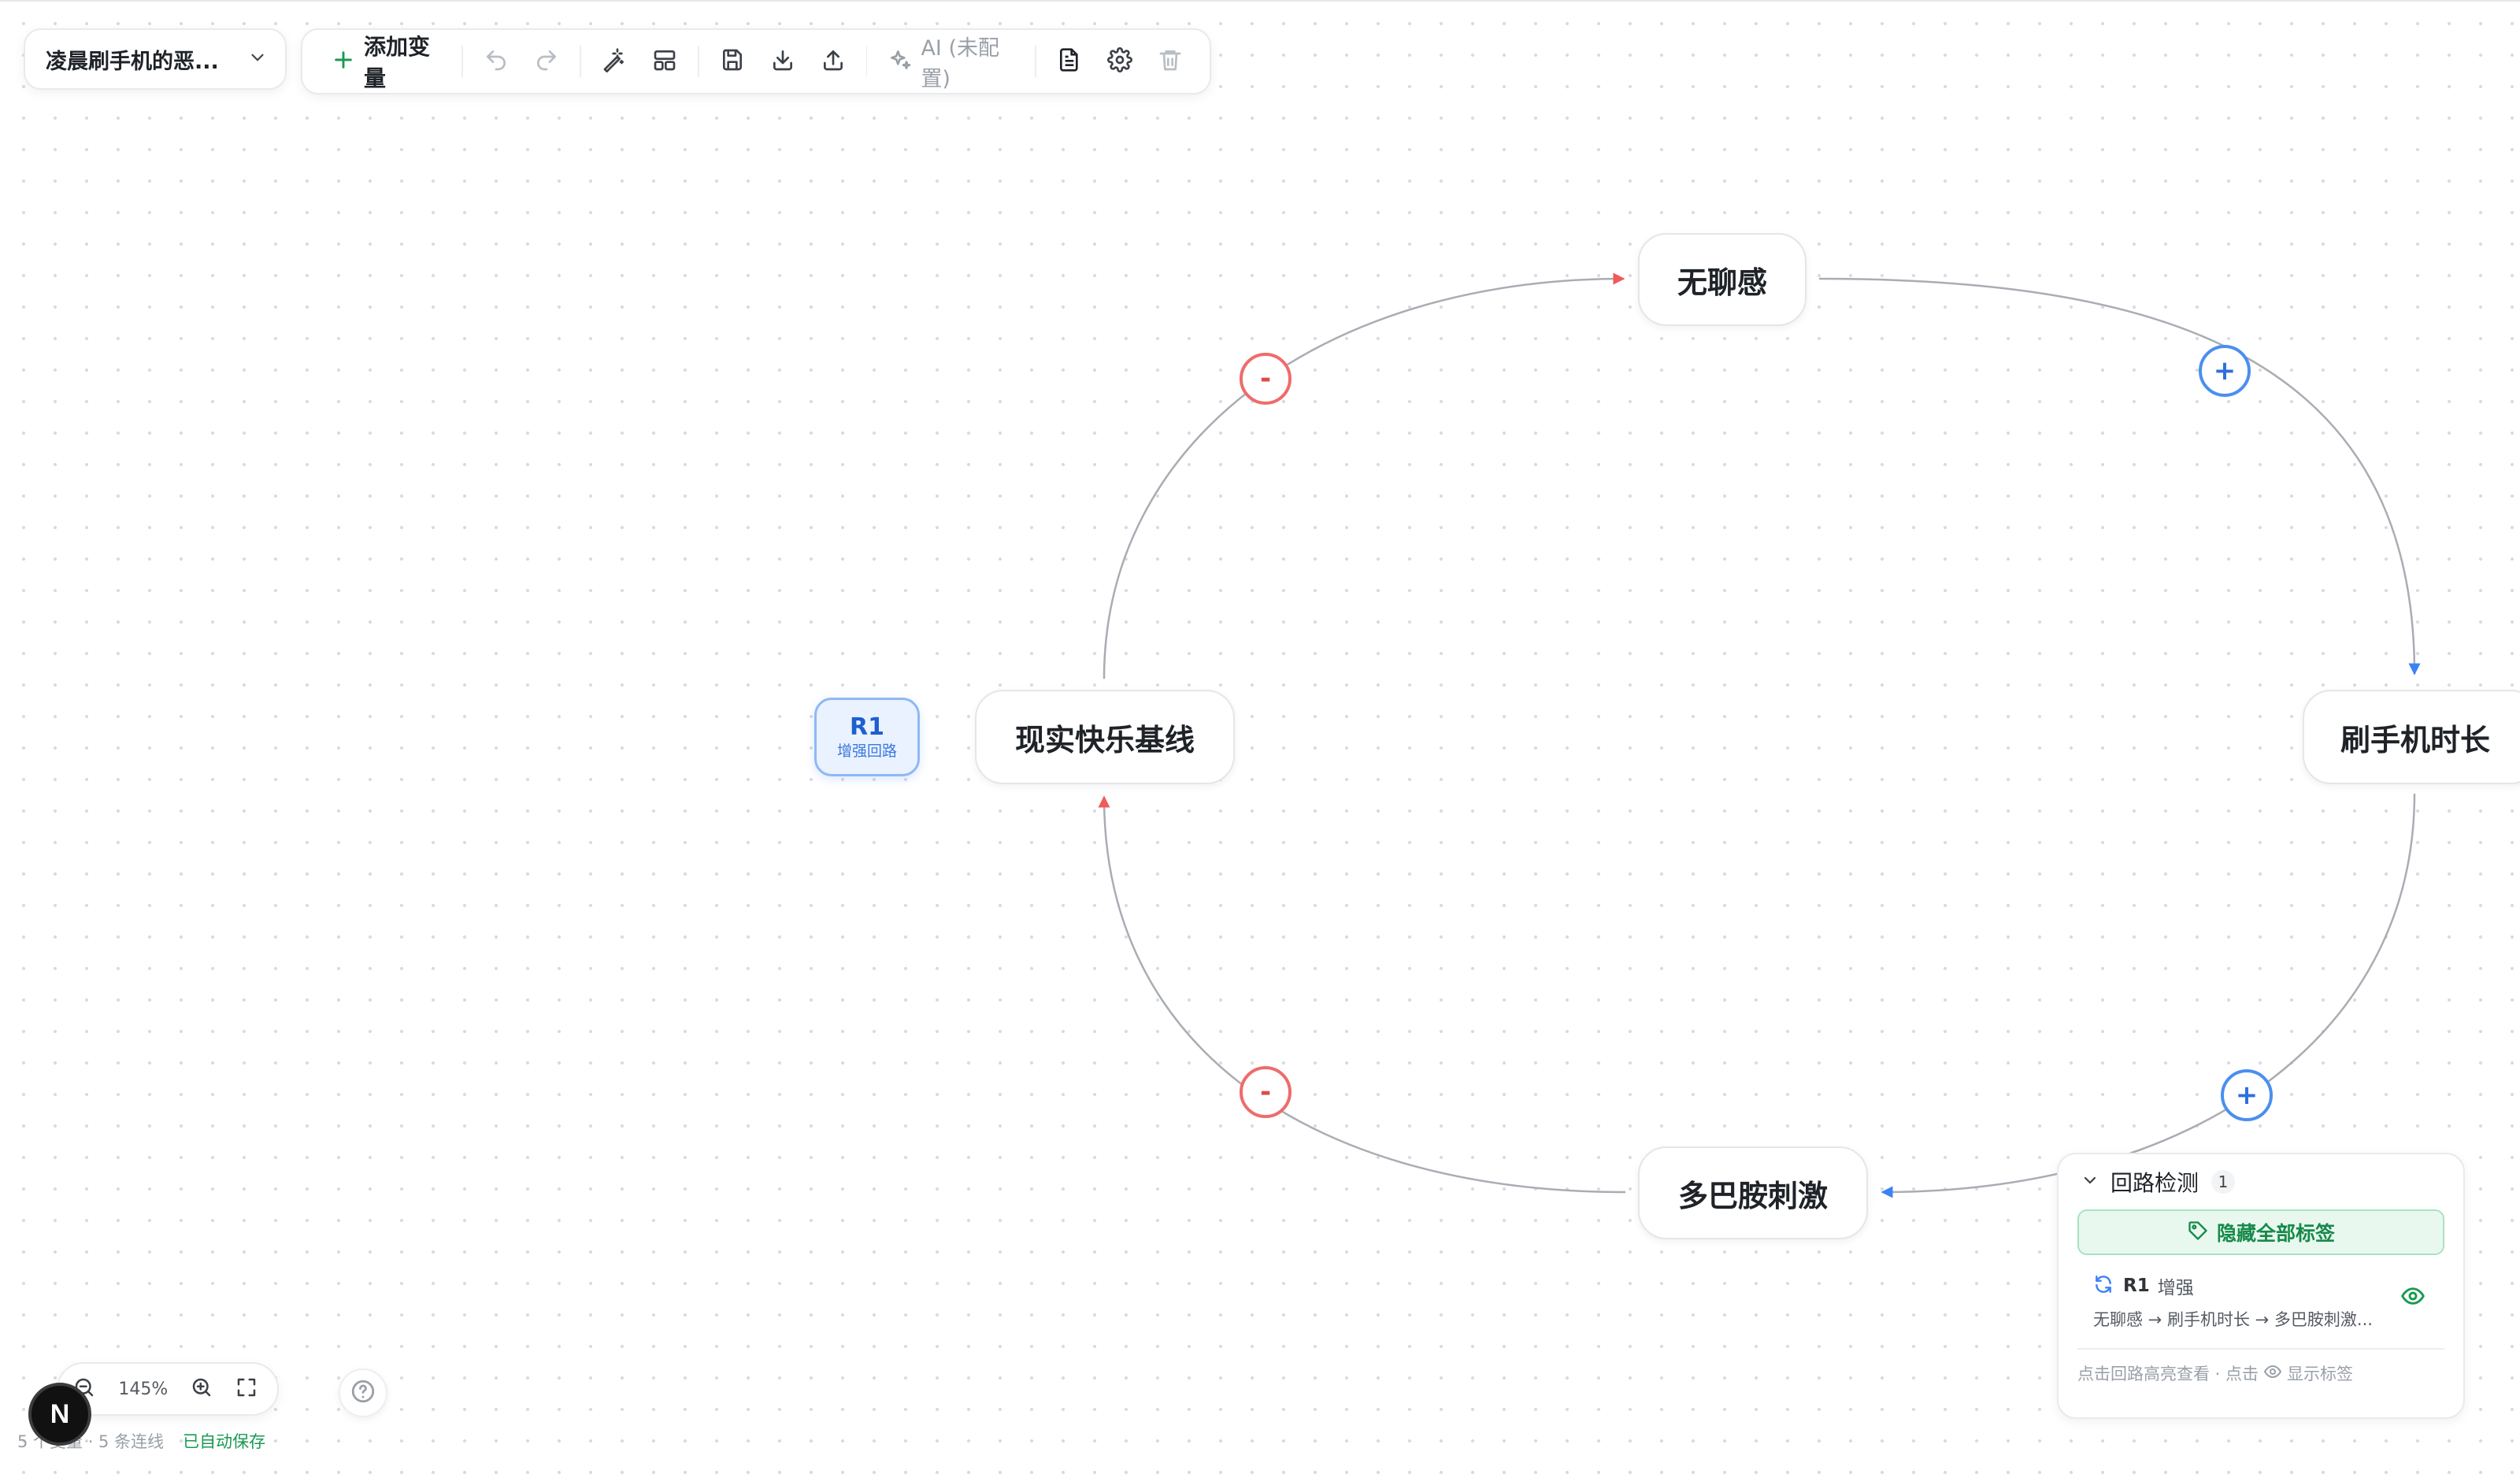 This screenshot has width=2520, height=1474. I want to click on app-logo-badge: N, so click(59, 1414).